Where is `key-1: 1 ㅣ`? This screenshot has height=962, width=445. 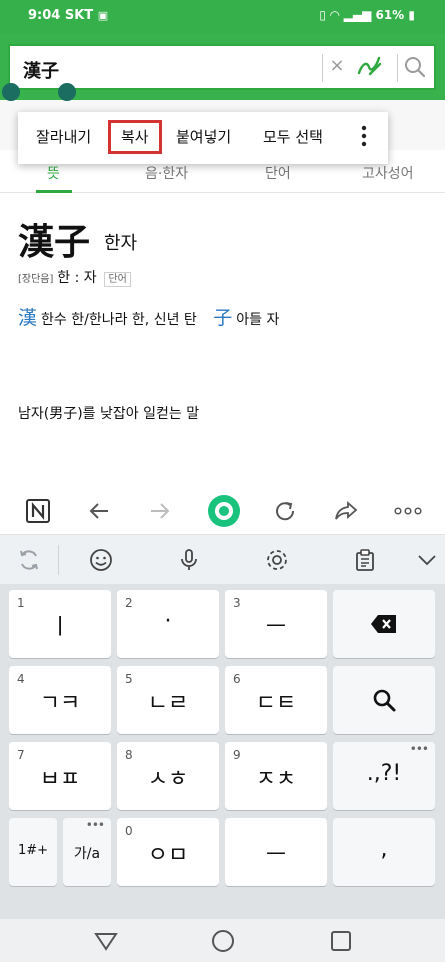
key-1: 1 ㅣ is located at coordinates (60, 624).